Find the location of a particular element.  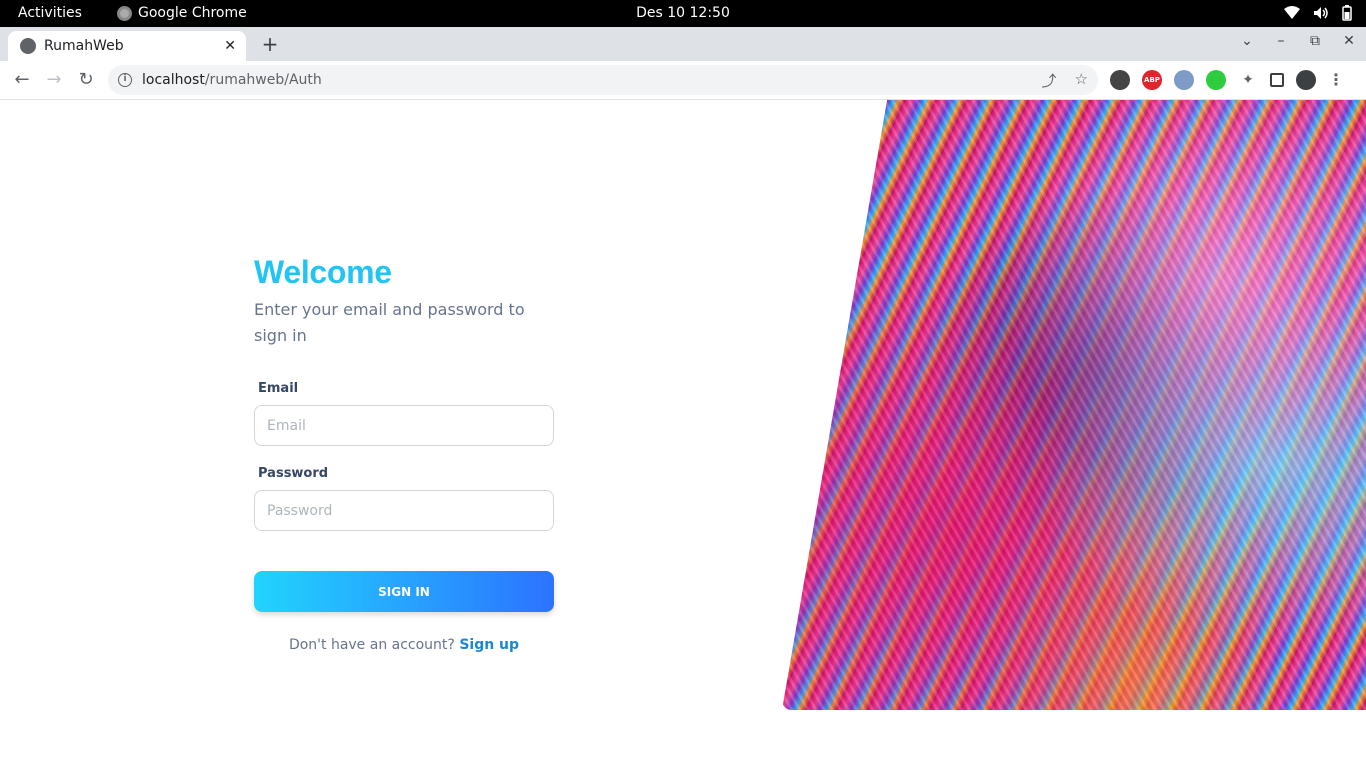

page-title: Welcome is located at coordinates (323, 272).